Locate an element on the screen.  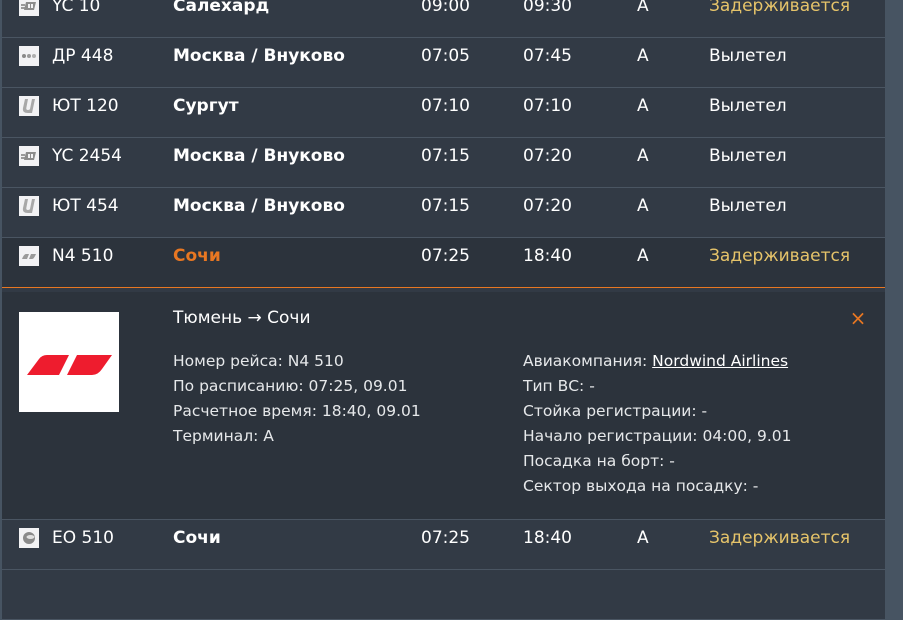
scheduled-time: 07:05 is located at coordinates (445, 56).